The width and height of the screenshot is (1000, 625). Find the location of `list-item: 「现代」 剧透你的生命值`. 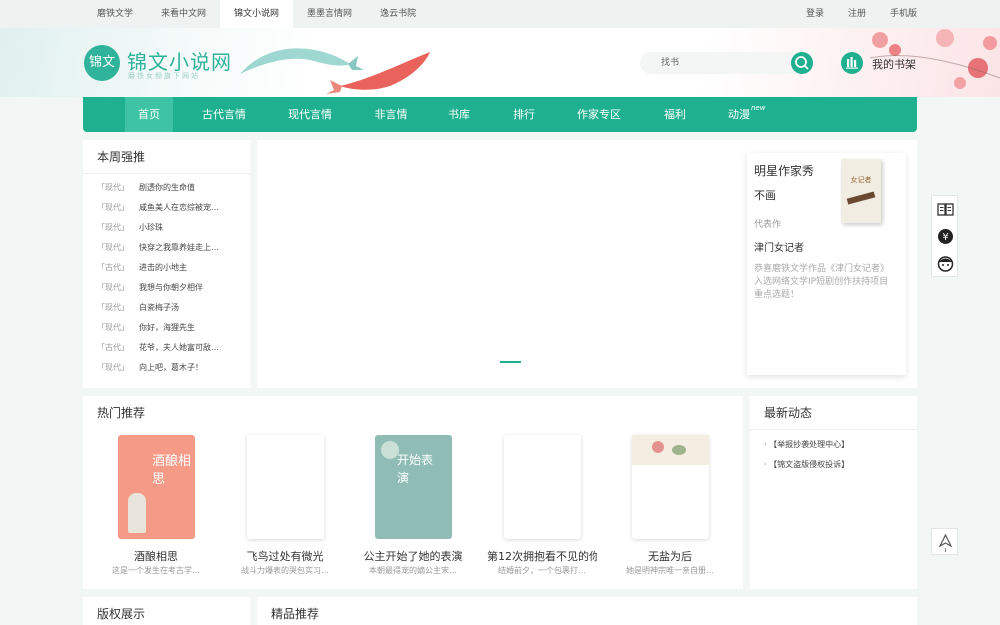

list-item: 「现代」 剧透你的生命值 is located at coordinates (146, 189).